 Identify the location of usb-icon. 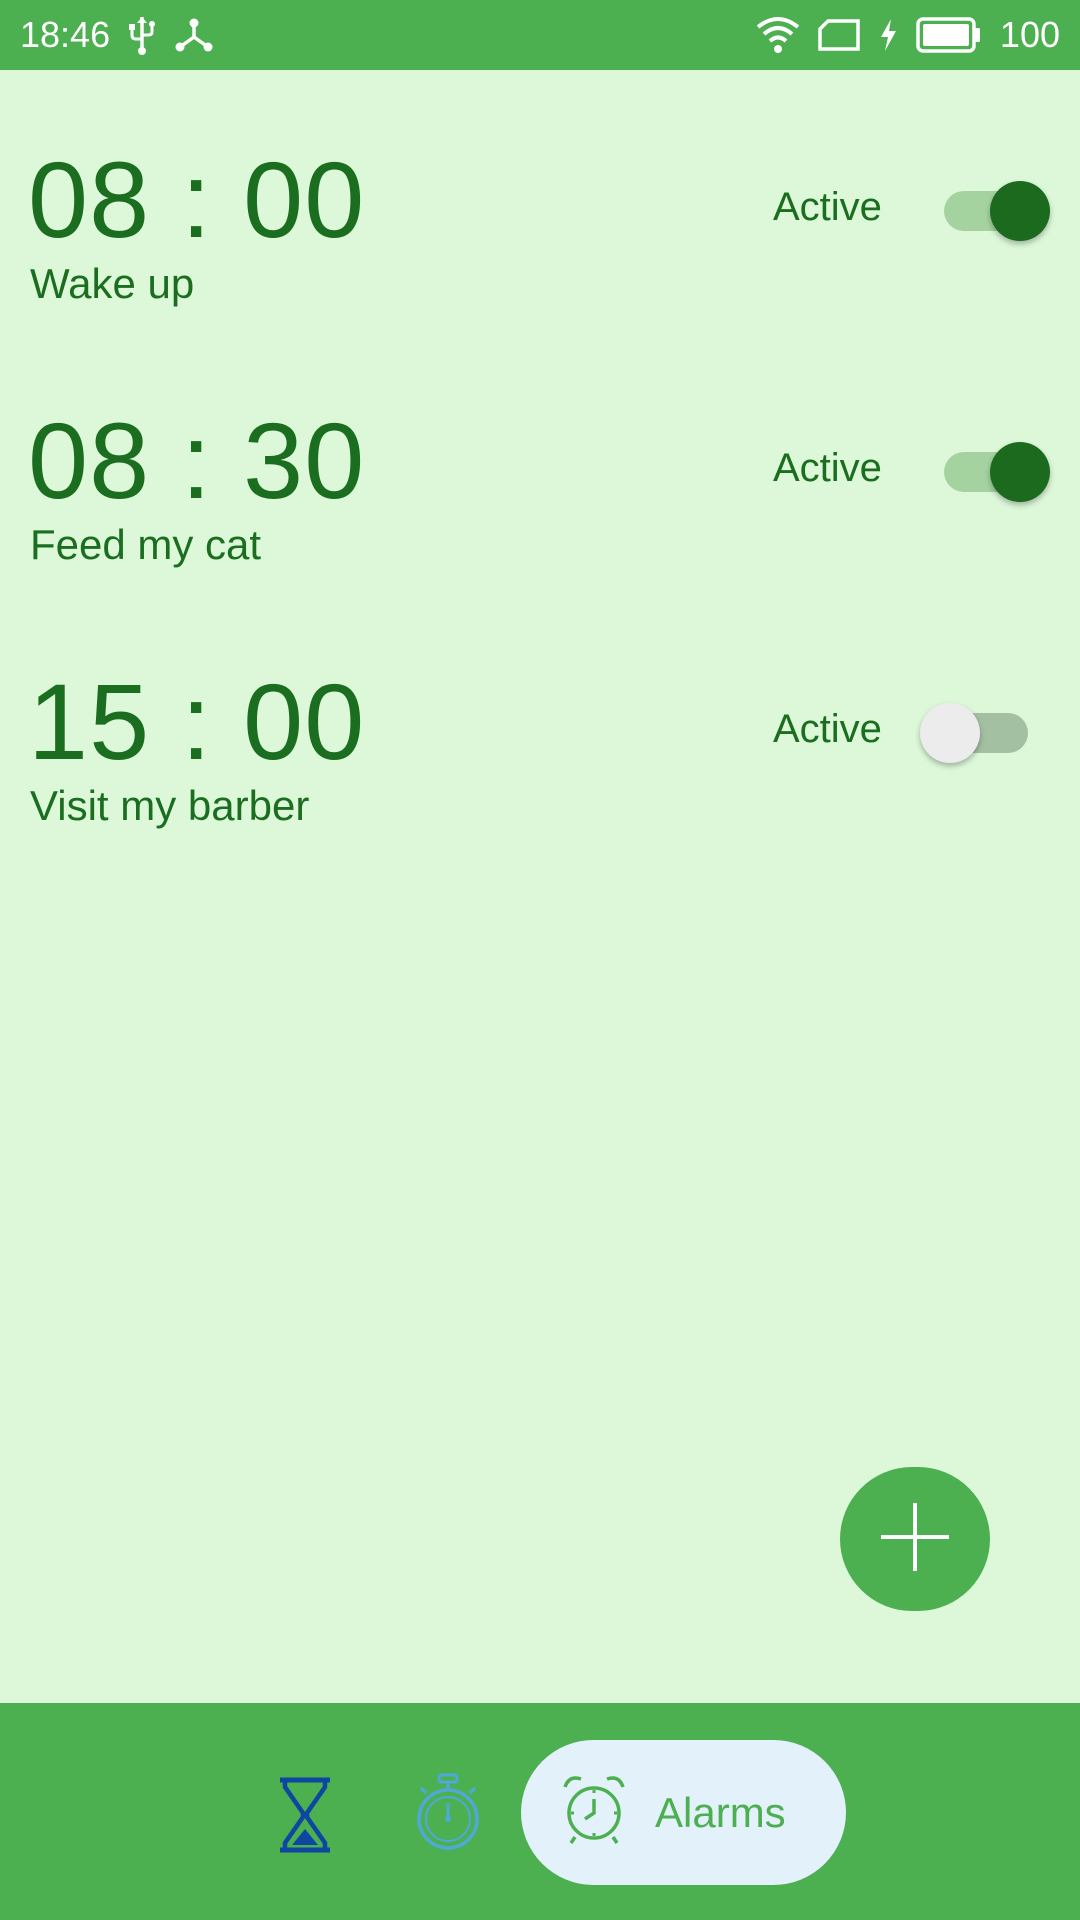
(142, 35).